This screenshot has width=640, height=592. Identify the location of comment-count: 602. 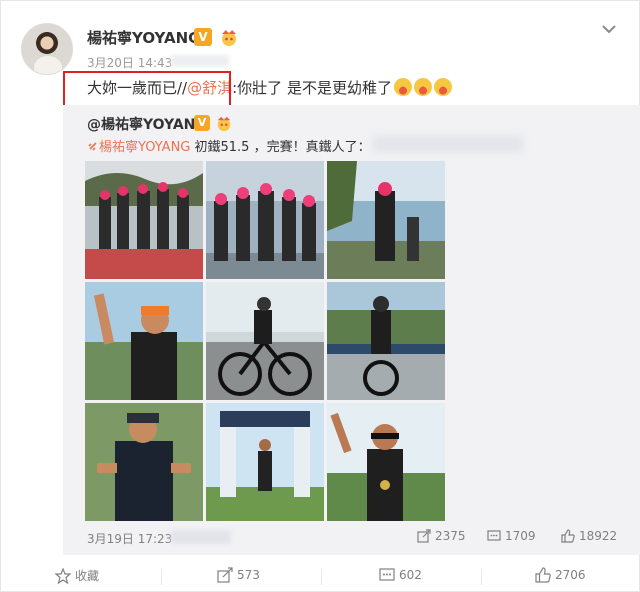
(410, 575).